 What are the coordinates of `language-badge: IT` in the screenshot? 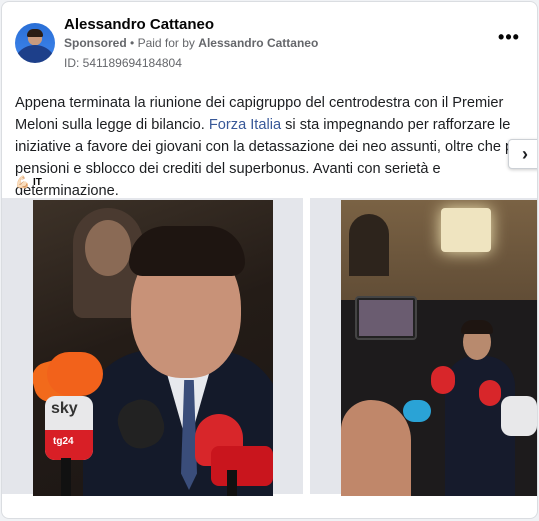 It's located at (37, 182).